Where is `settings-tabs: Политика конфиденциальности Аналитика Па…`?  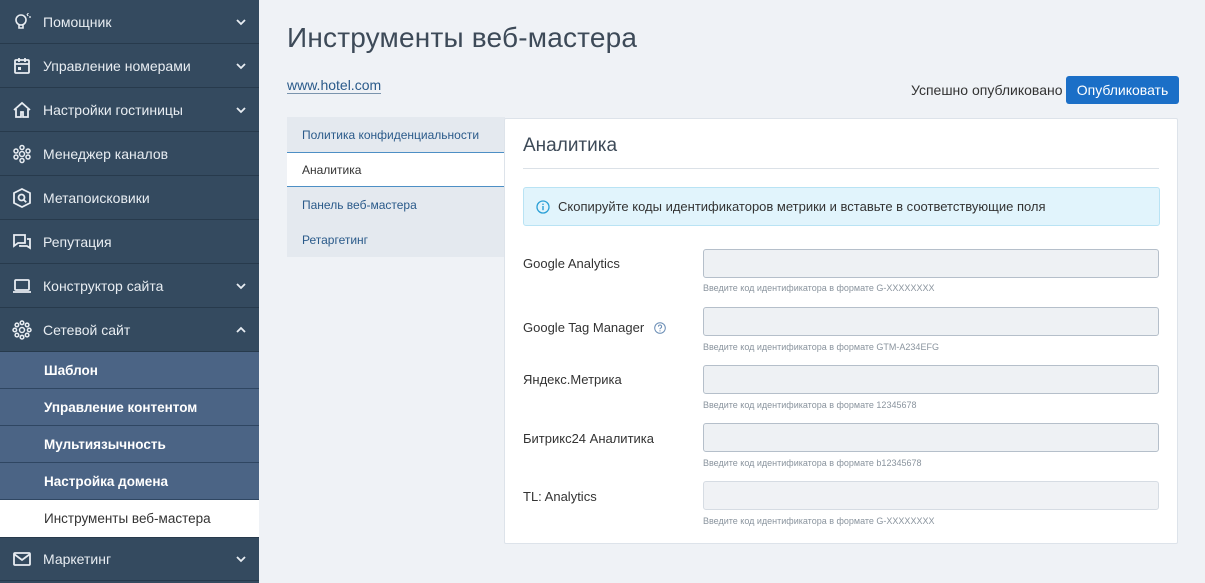
settings-tabs: Политика конфиденциальности Аналитика Па… is located at coordinates (396, 187).